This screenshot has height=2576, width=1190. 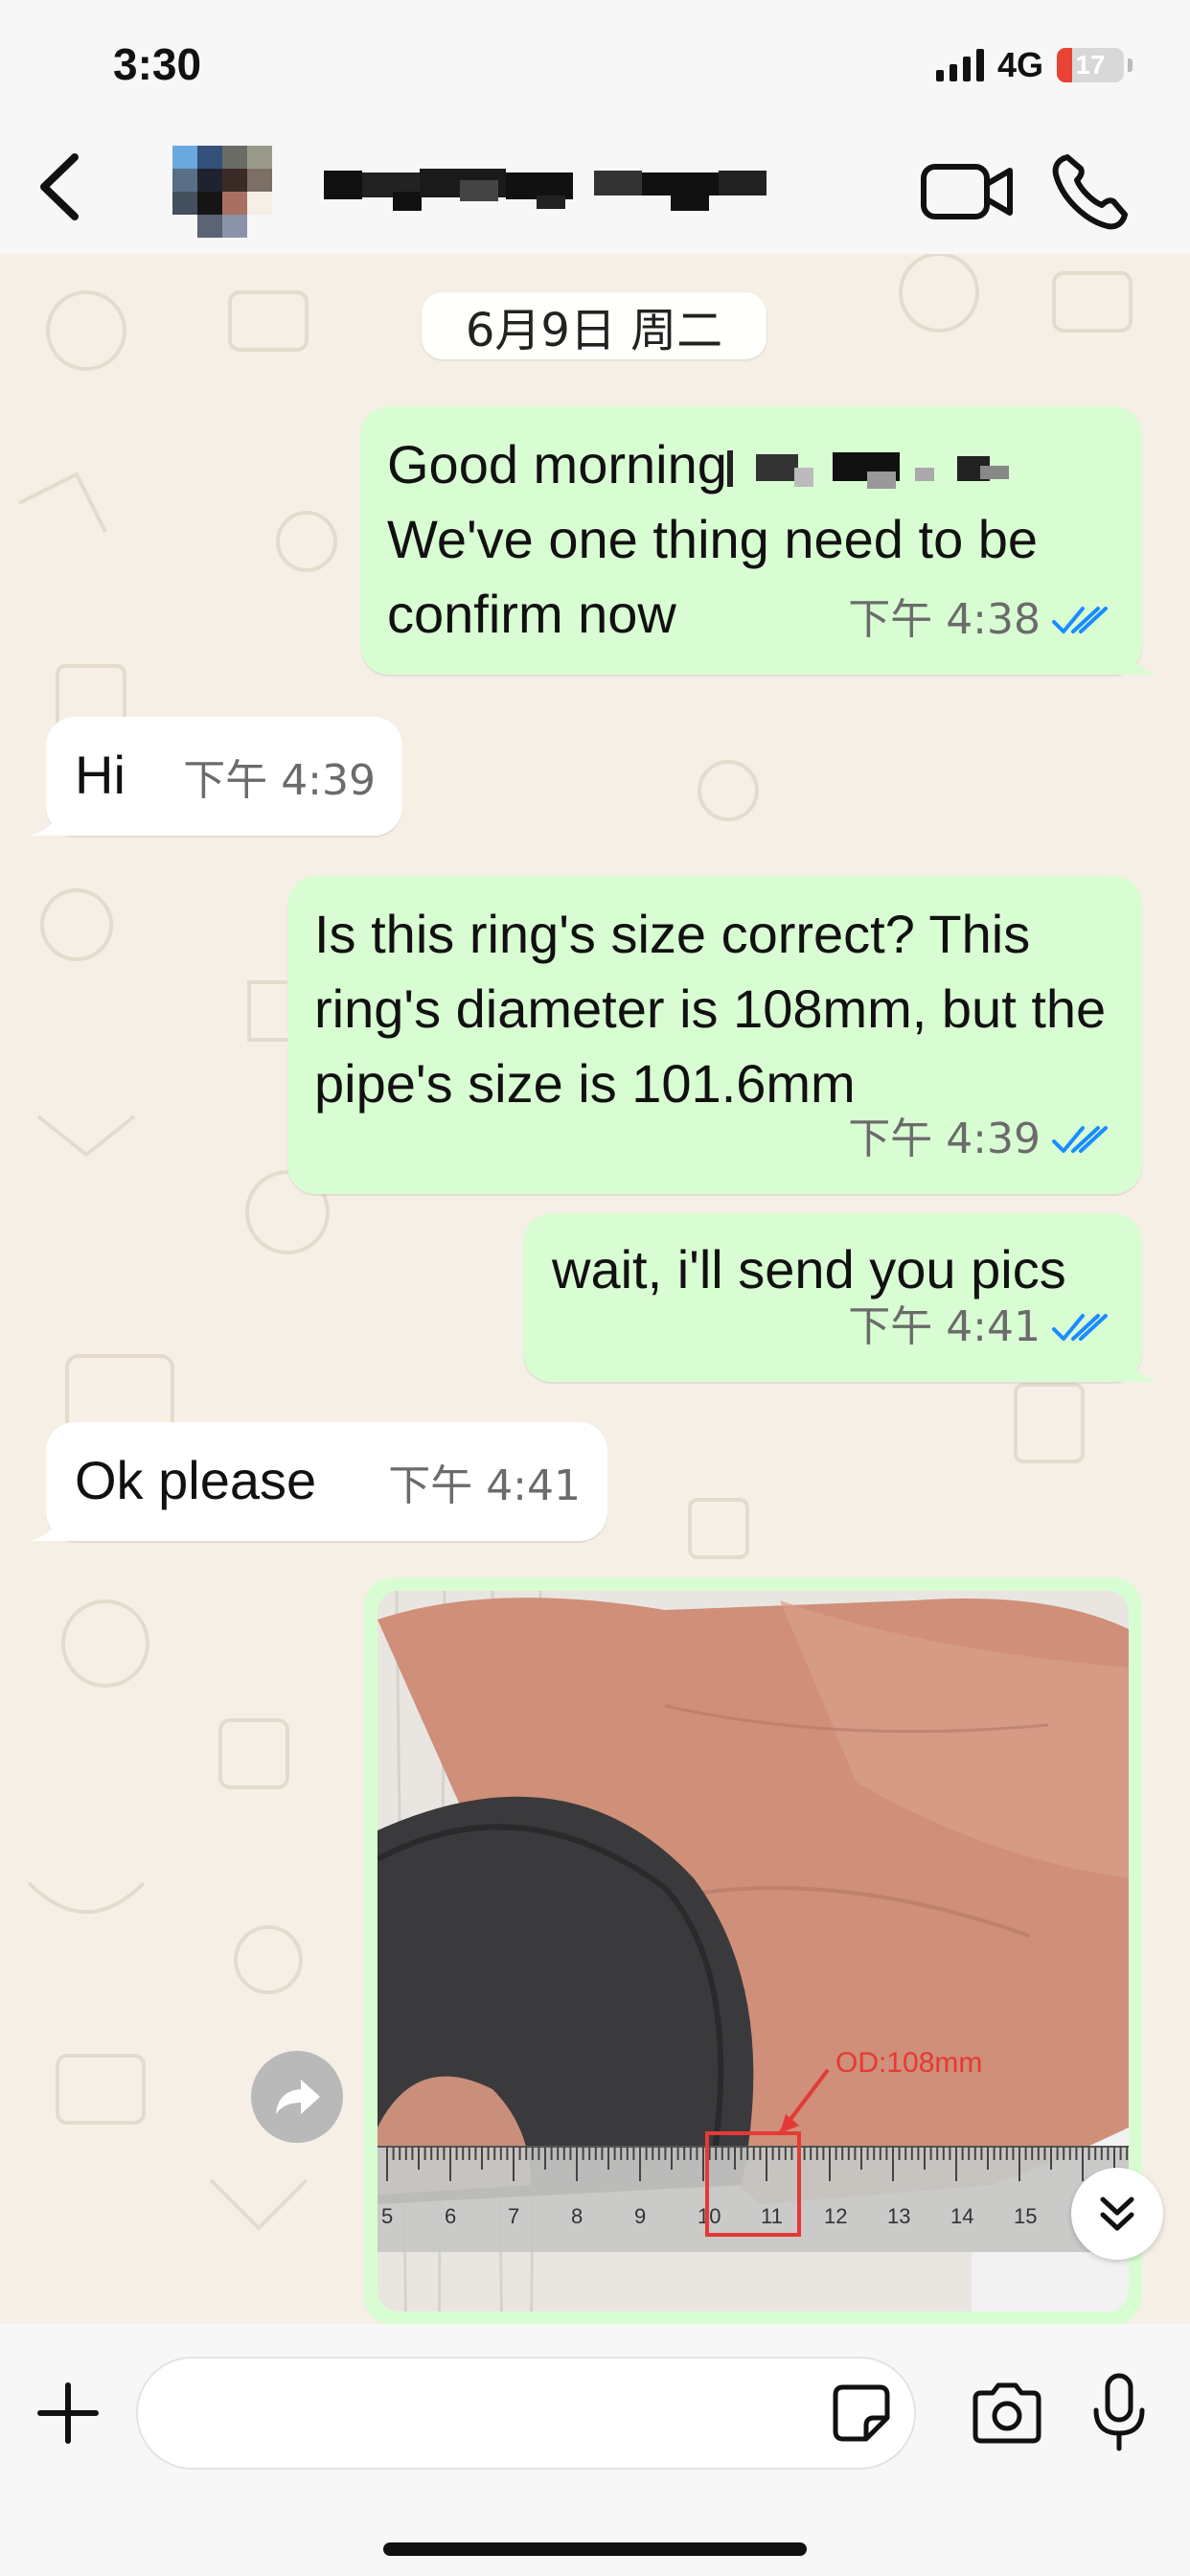 I want to click on forward-arrow-icon, so click(x=298, y=2097).